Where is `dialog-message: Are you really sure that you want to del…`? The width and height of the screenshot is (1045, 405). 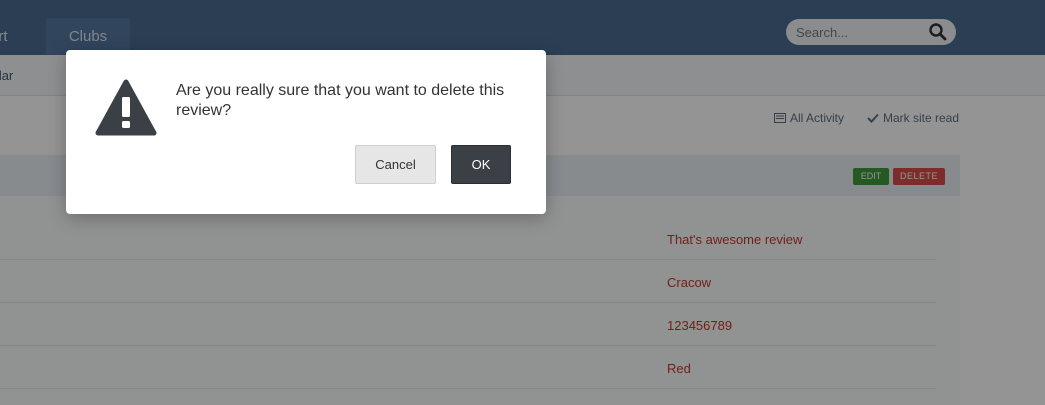
dialog-message: Are you really sure that you want to del… is located at coordinates (340, 100).